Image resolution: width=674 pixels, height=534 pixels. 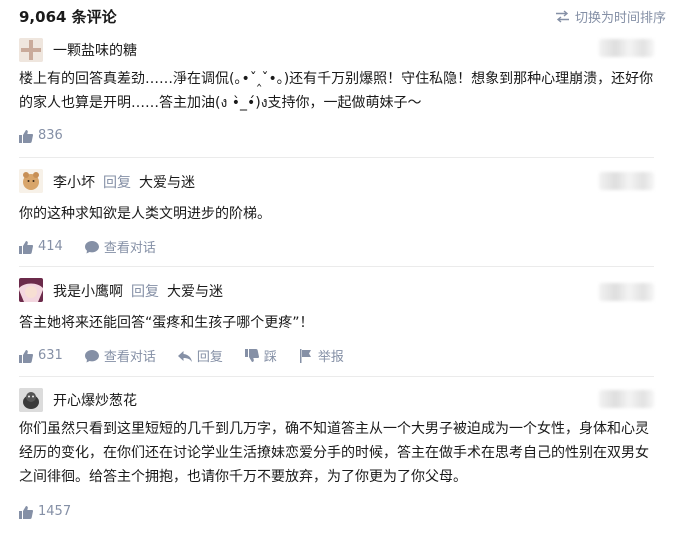 I want to click on sort-label: 切换为时间排序, so click(x=620, y=18).